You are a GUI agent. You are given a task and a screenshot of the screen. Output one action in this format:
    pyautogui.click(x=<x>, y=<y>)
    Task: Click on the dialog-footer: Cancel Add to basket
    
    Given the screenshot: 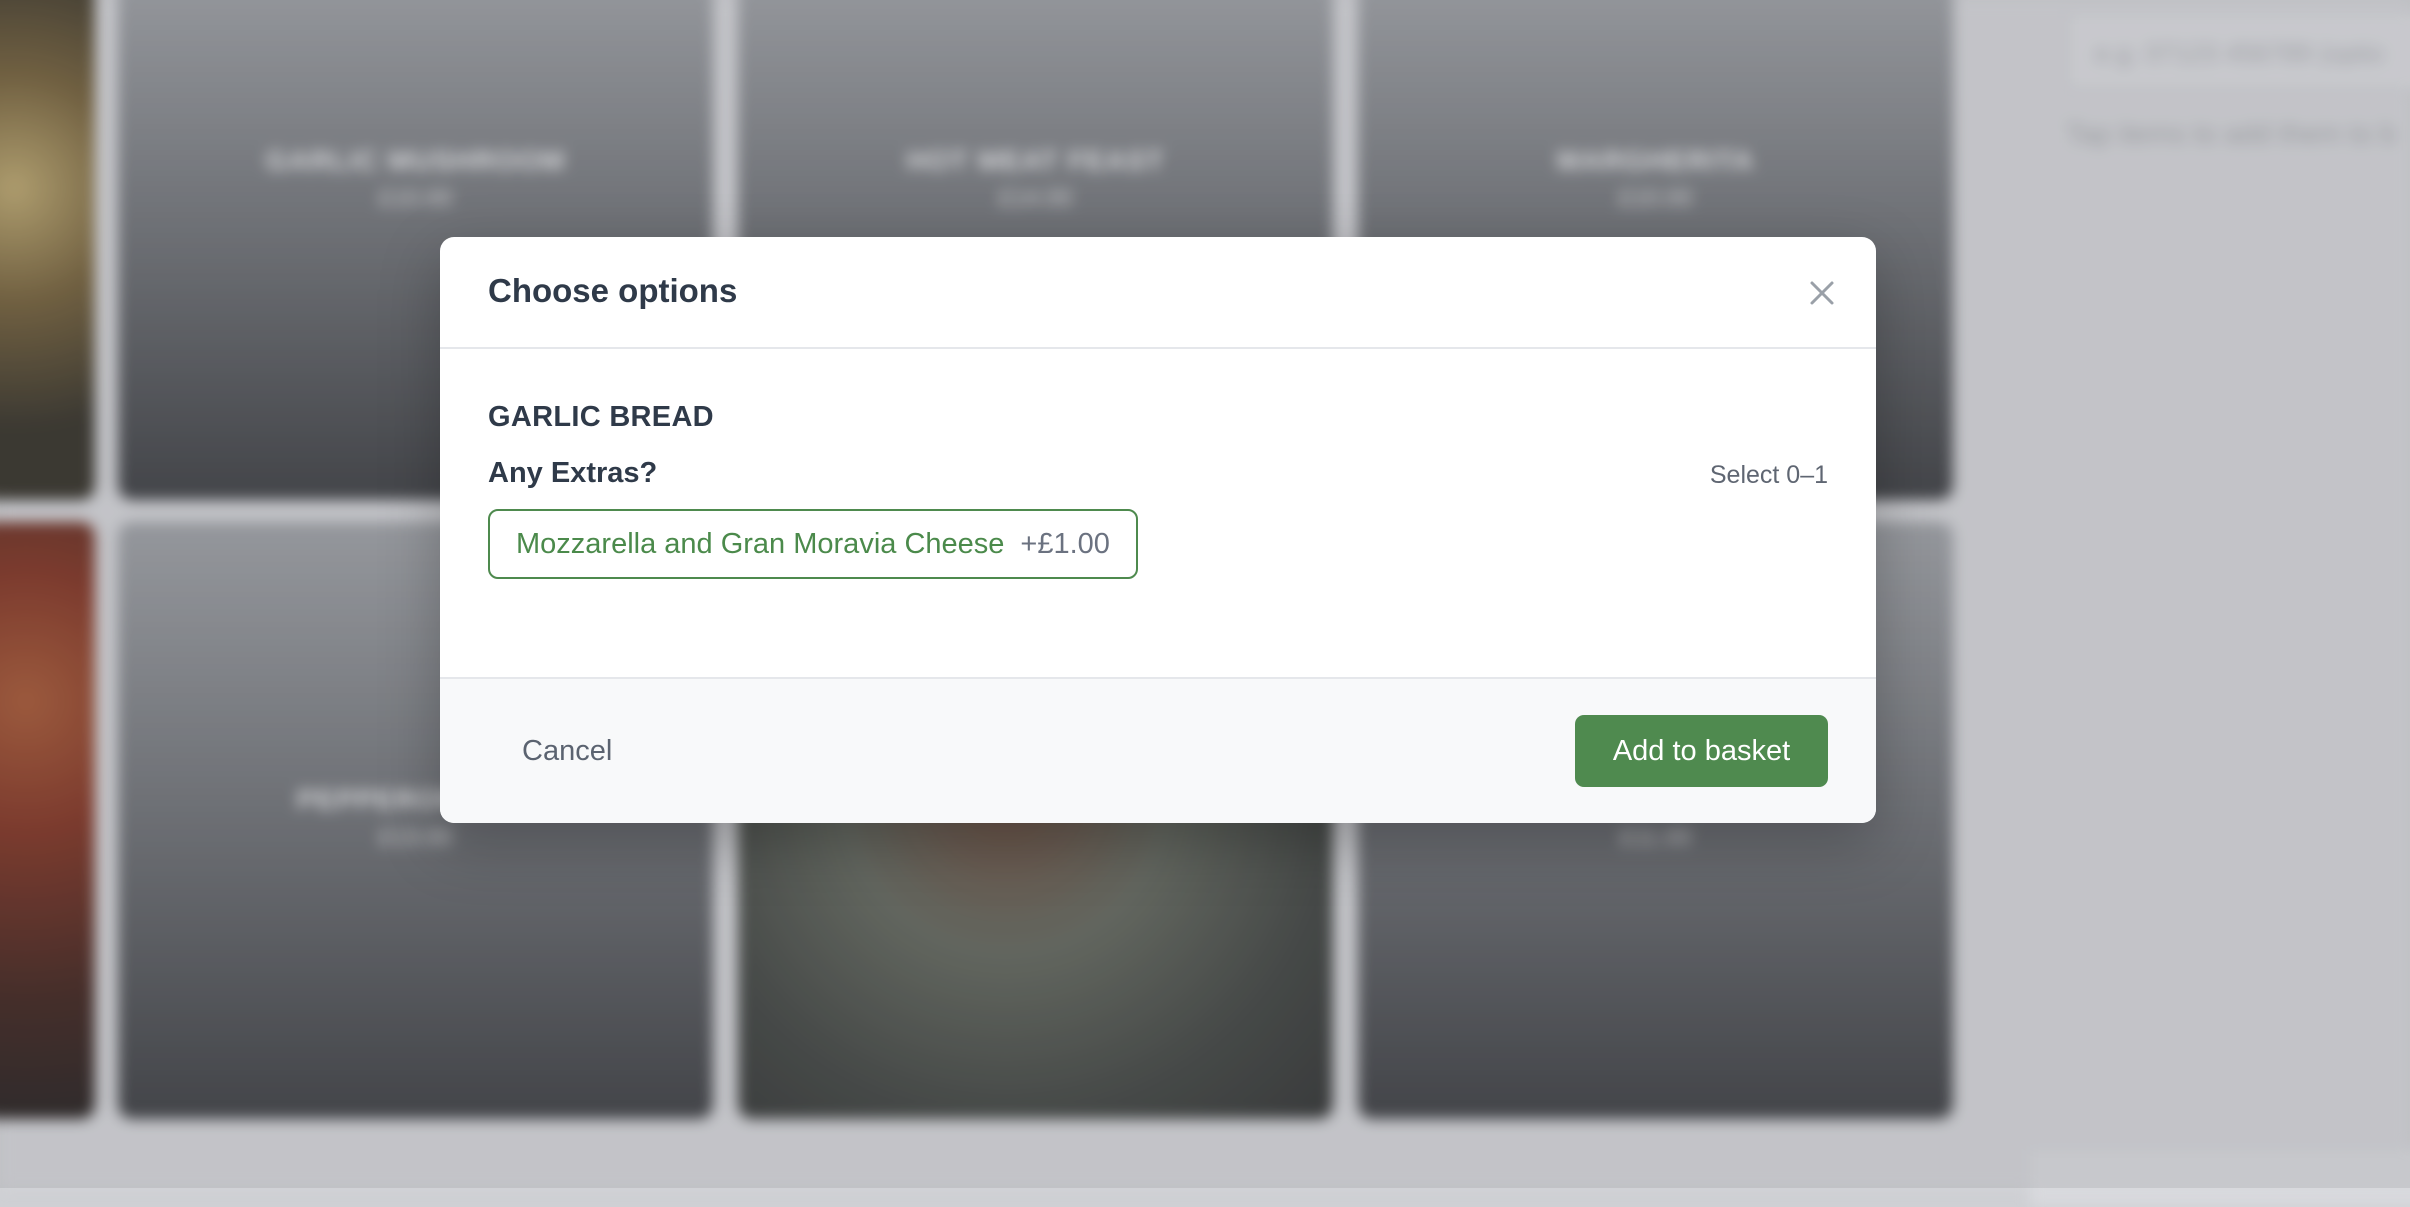 What is the action you would take?
    pyautogui.click(x=1158, y=750)
    